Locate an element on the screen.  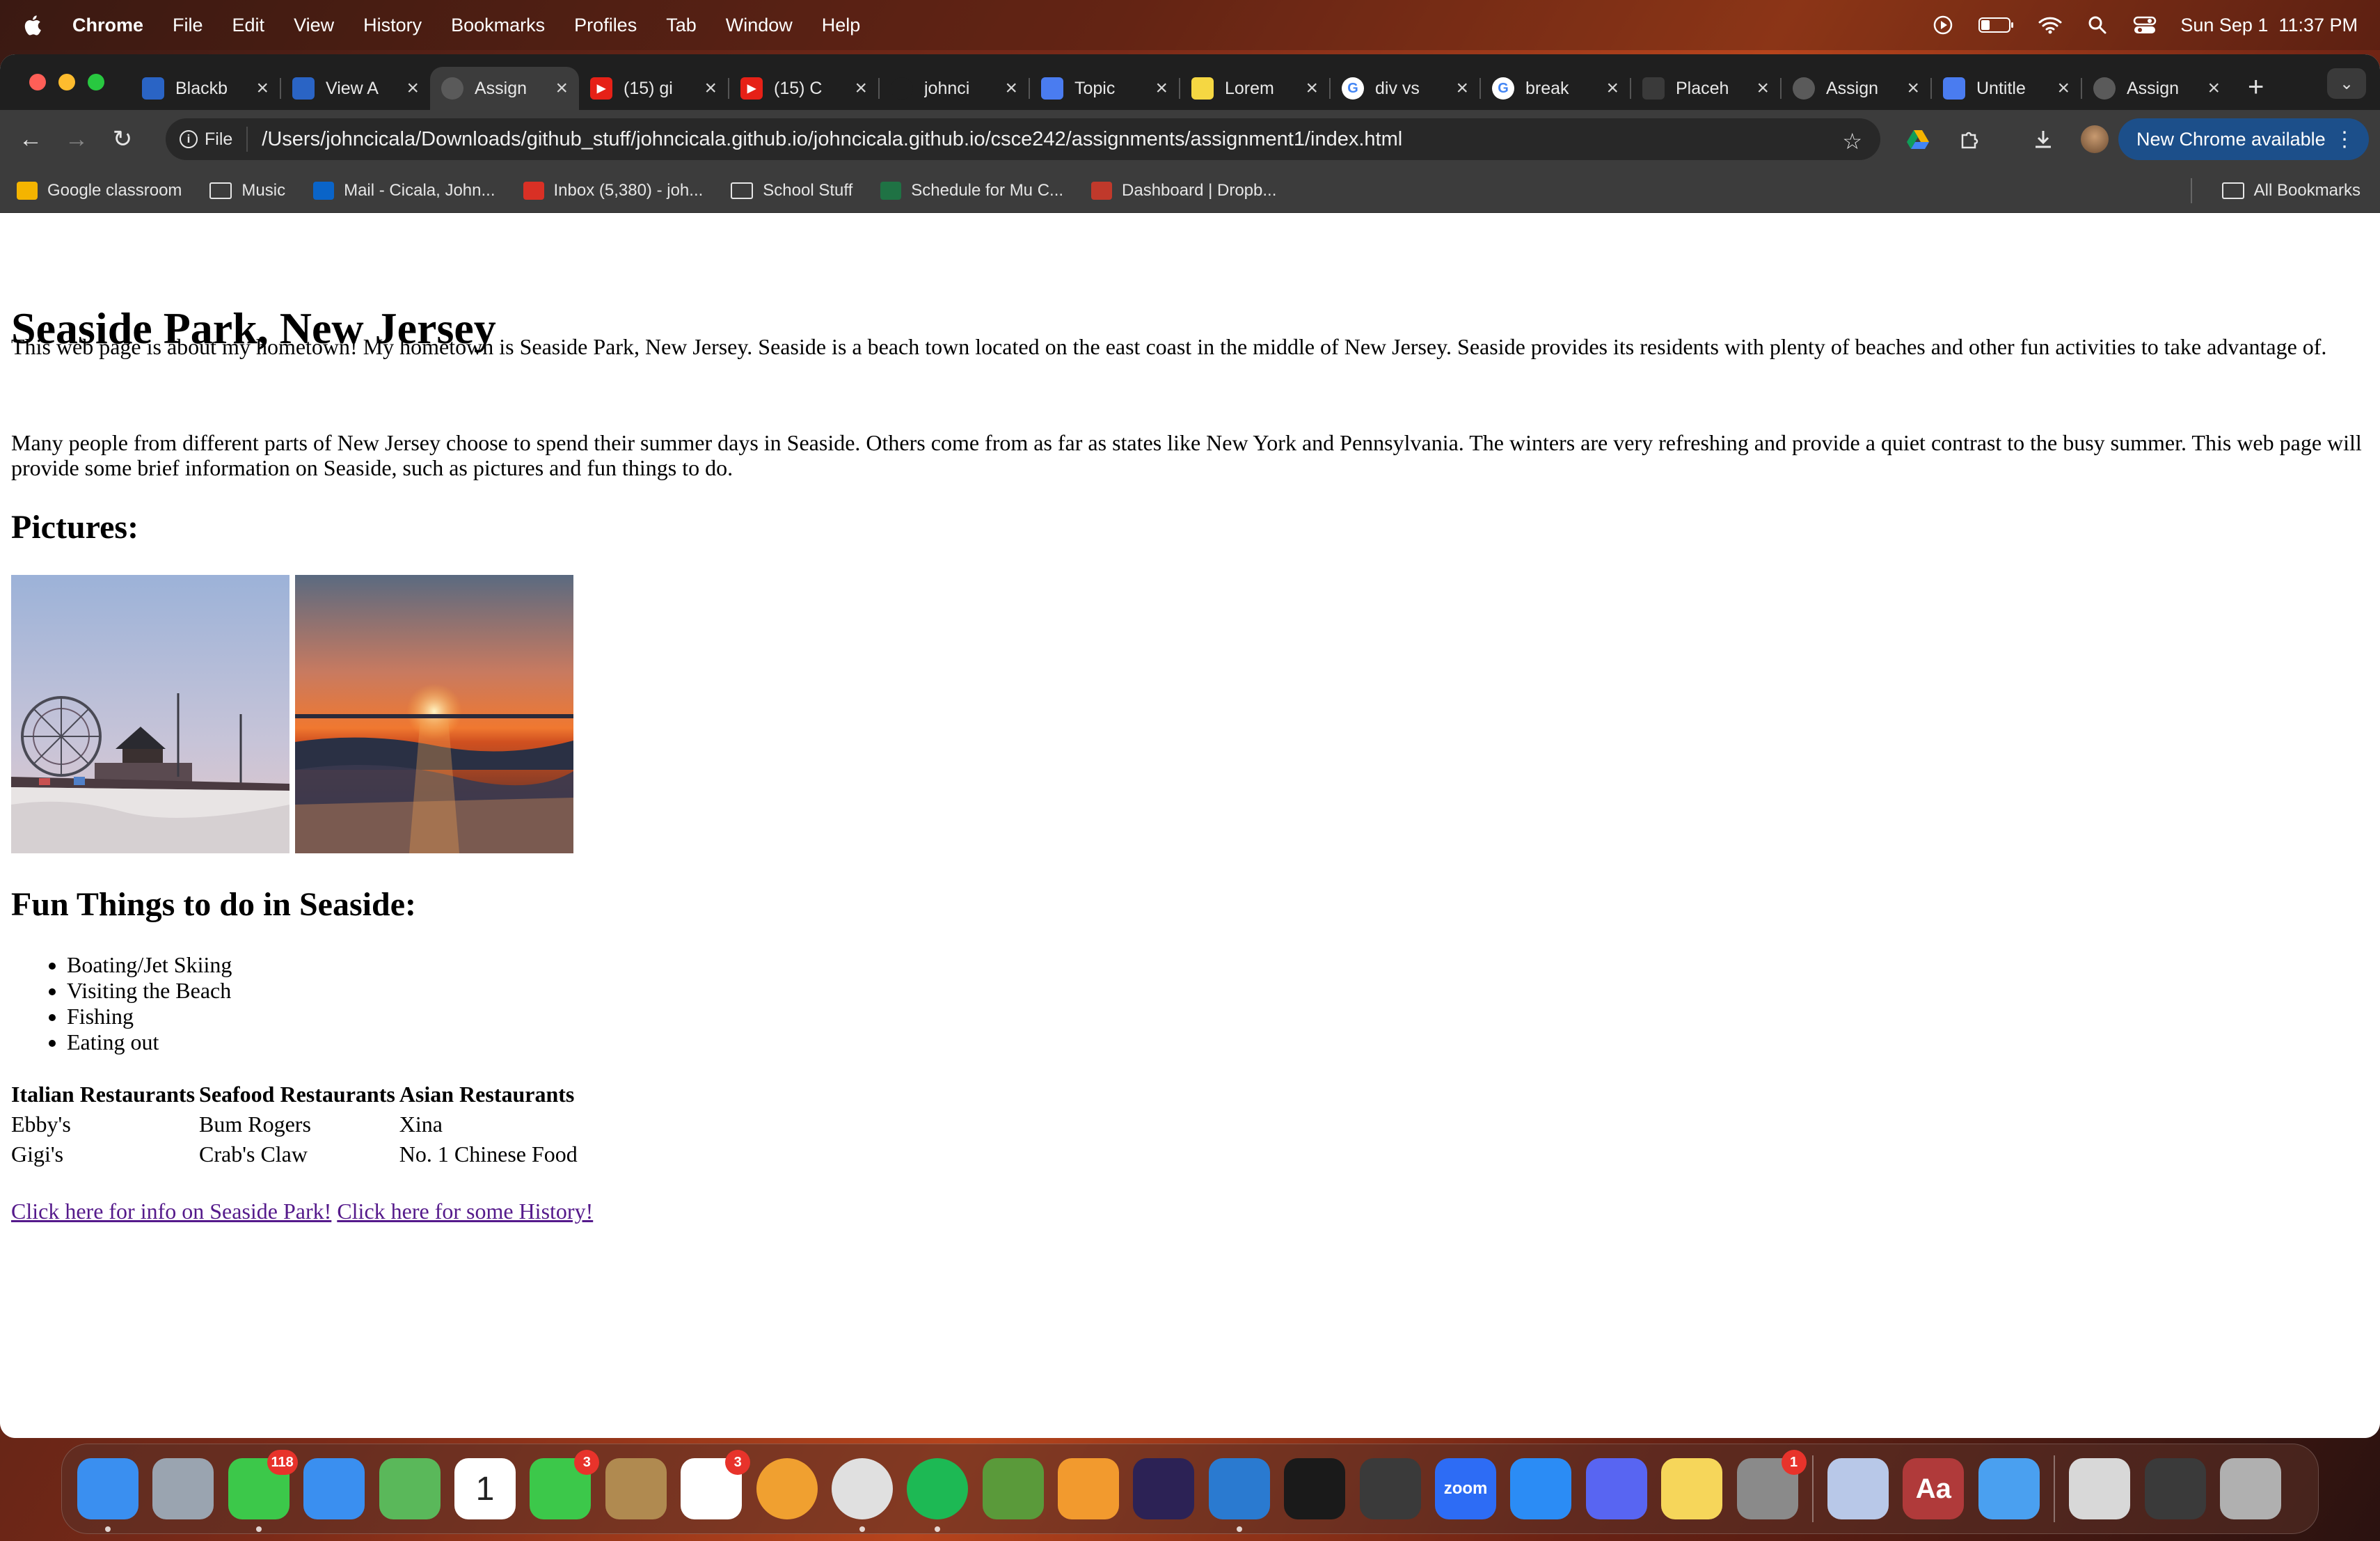
spotify-icon is located at coordinates (938, 1495).